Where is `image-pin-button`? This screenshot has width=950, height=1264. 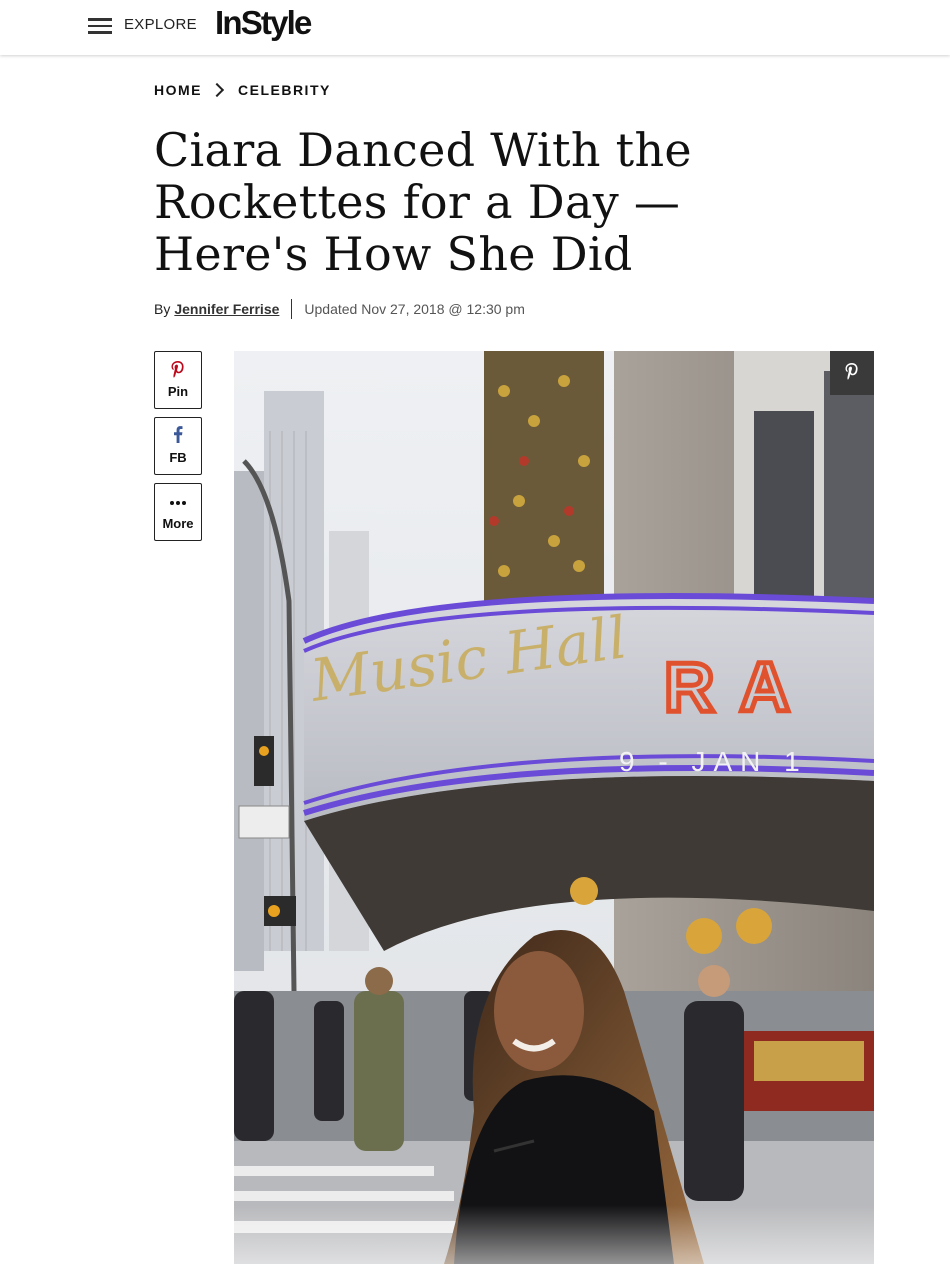 image-pin-button is located at coordinates (852, 373).